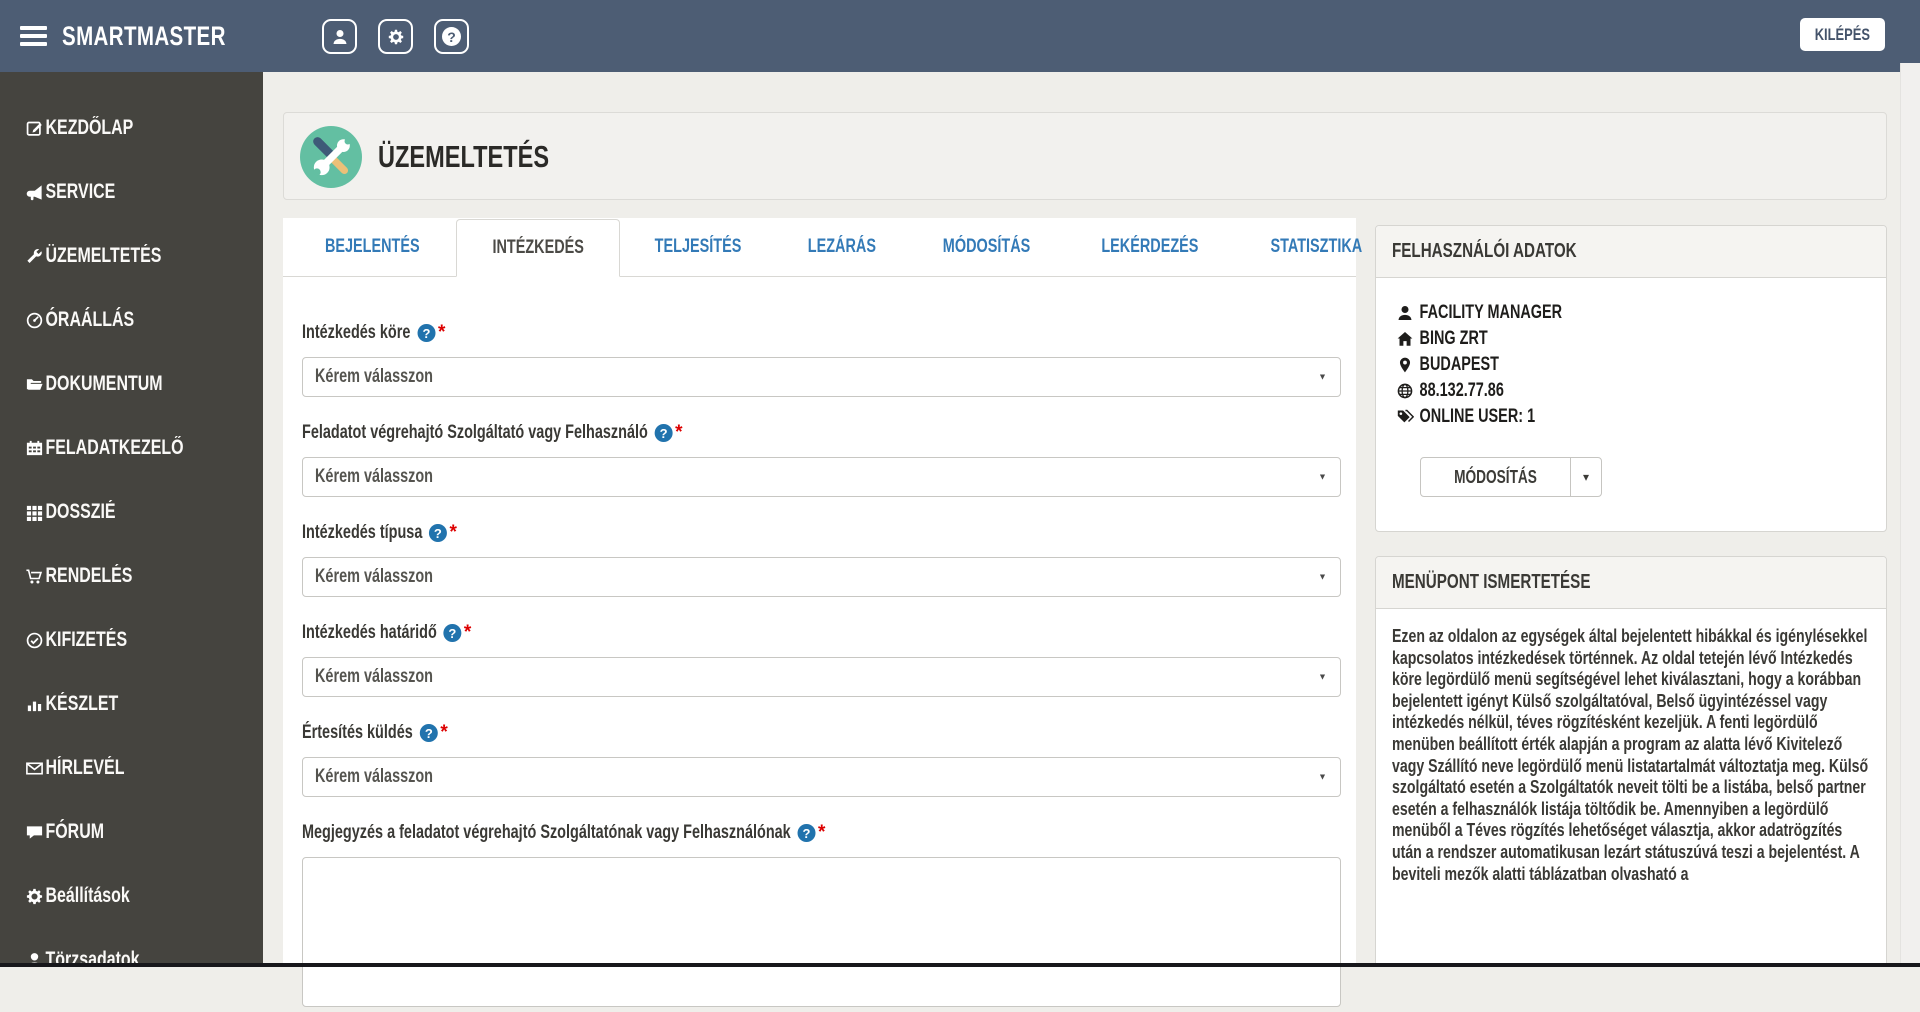 This screenshot has width=1920, height=1012. What do you see at coordinates (131, 704) in the screenshot?
I see `sidebar-item-keszlet: KÉSZLET` at bounding box center [131, 704].